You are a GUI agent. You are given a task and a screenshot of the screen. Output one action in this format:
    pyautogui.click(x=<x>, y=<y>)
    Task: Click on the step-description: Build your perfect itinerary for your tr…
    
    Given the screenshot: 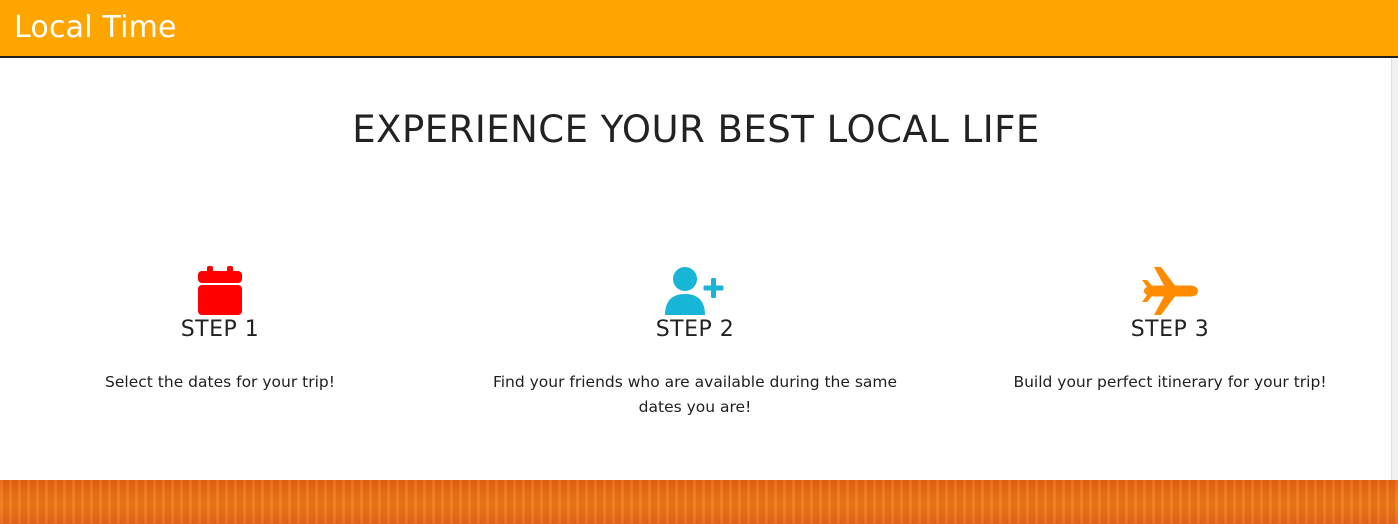 What is the action you would take?
    pyautogui.click(x=1170, y=382)
    